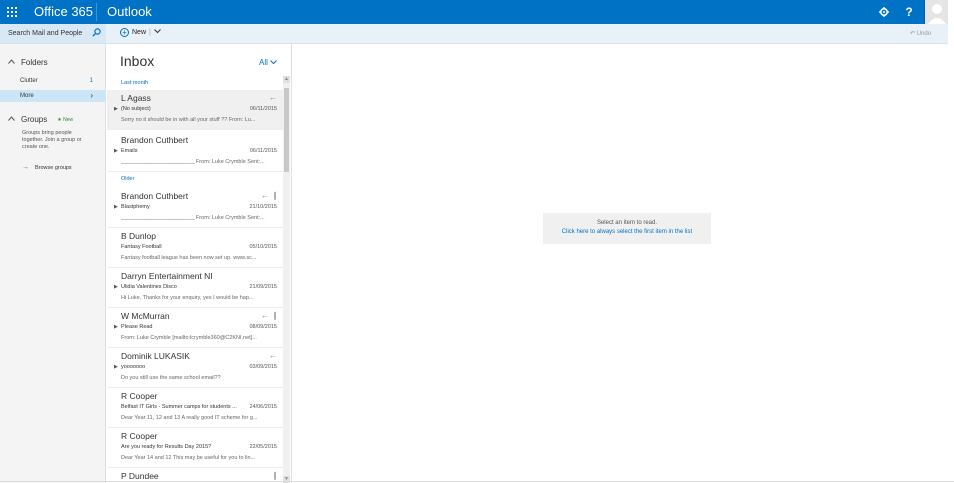 The image size is (954, 483). I want to click on undo-button: ↶ Undo, so click(920, 33).